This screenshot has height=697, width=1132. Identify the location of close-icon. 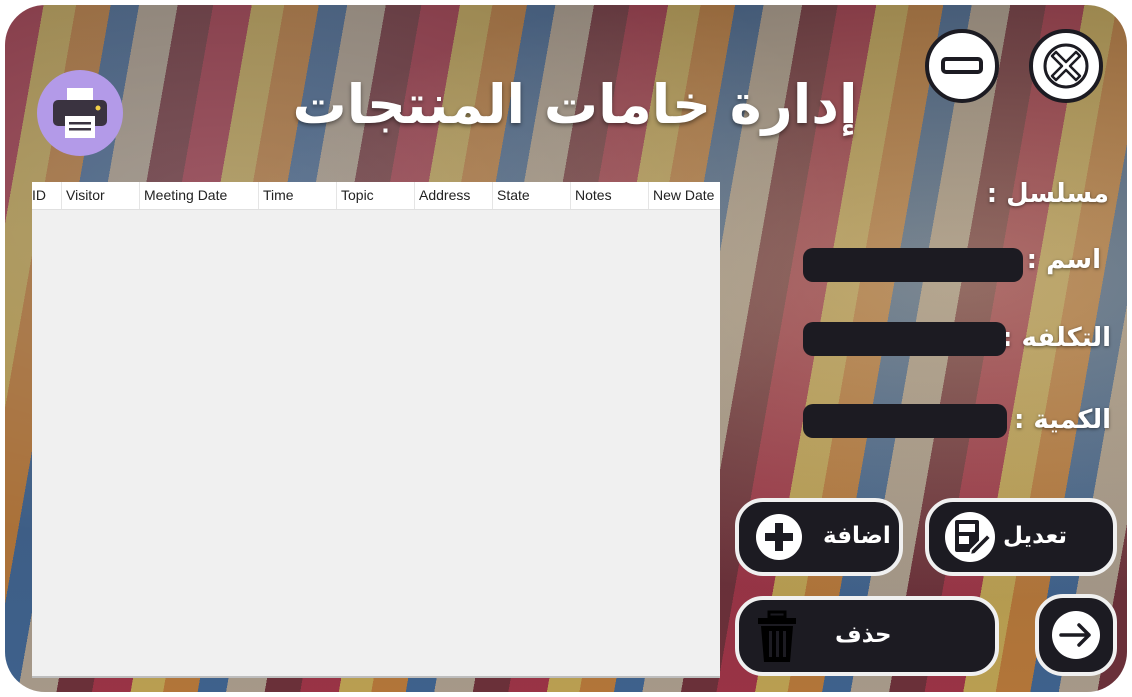
(1066, 66).